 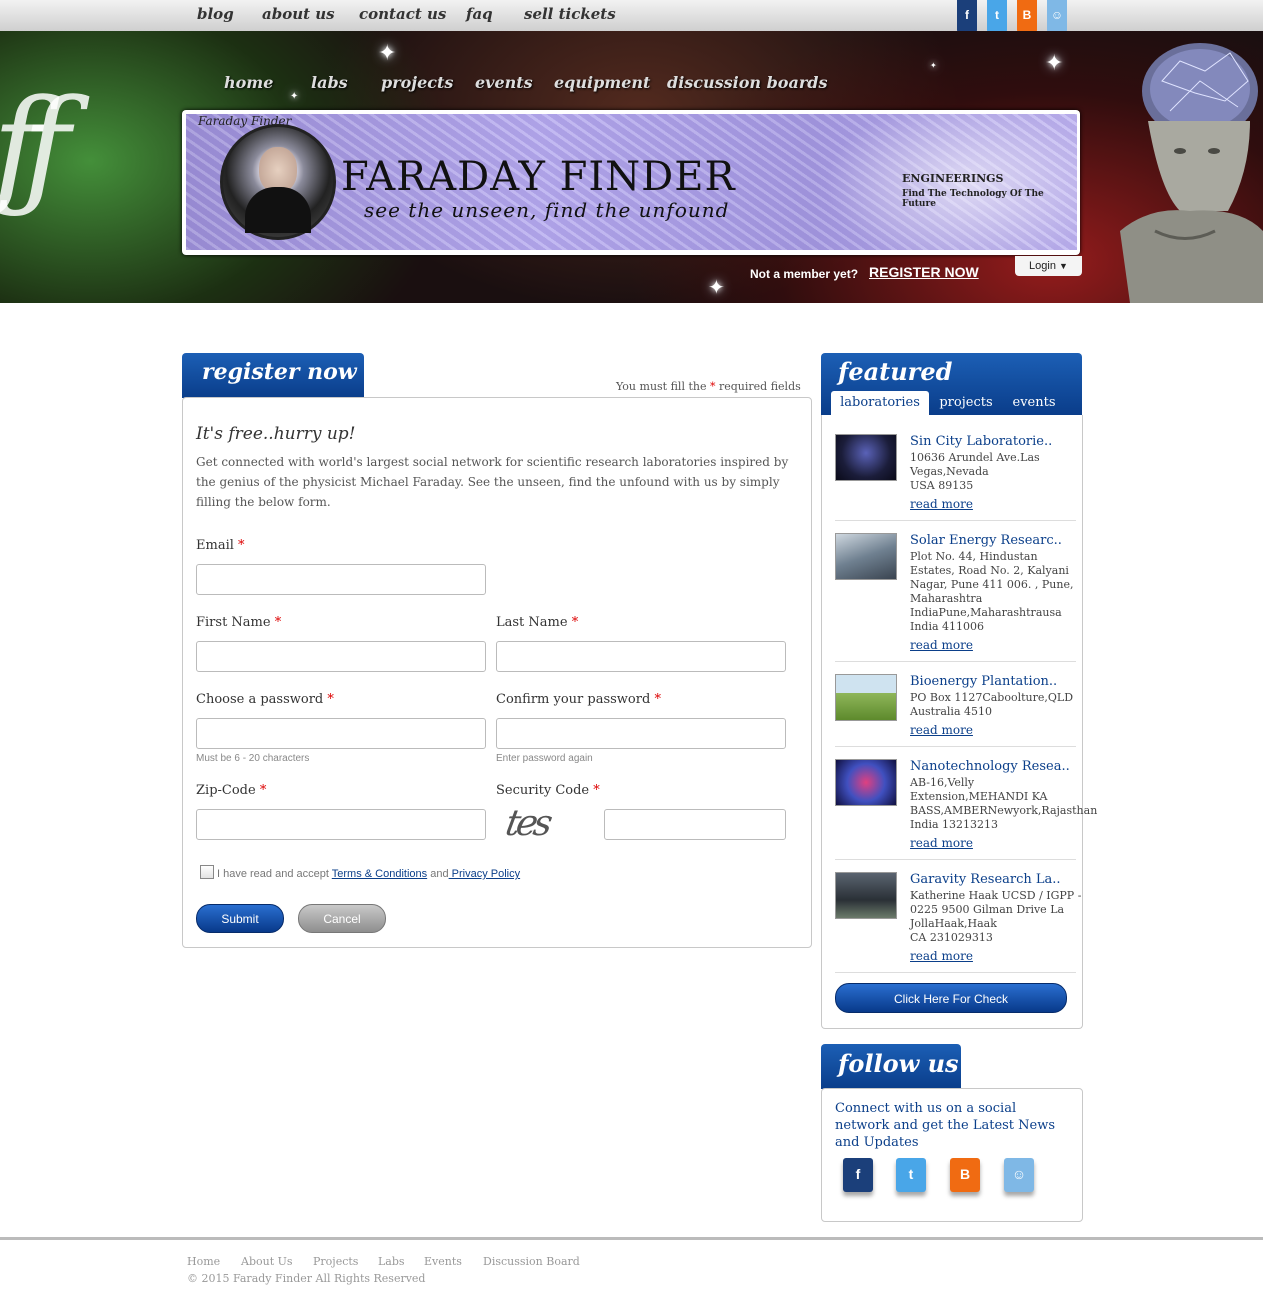 I want to click on banner-section-sub: Find The Technology Of The Future, so click(x=973, y=199).